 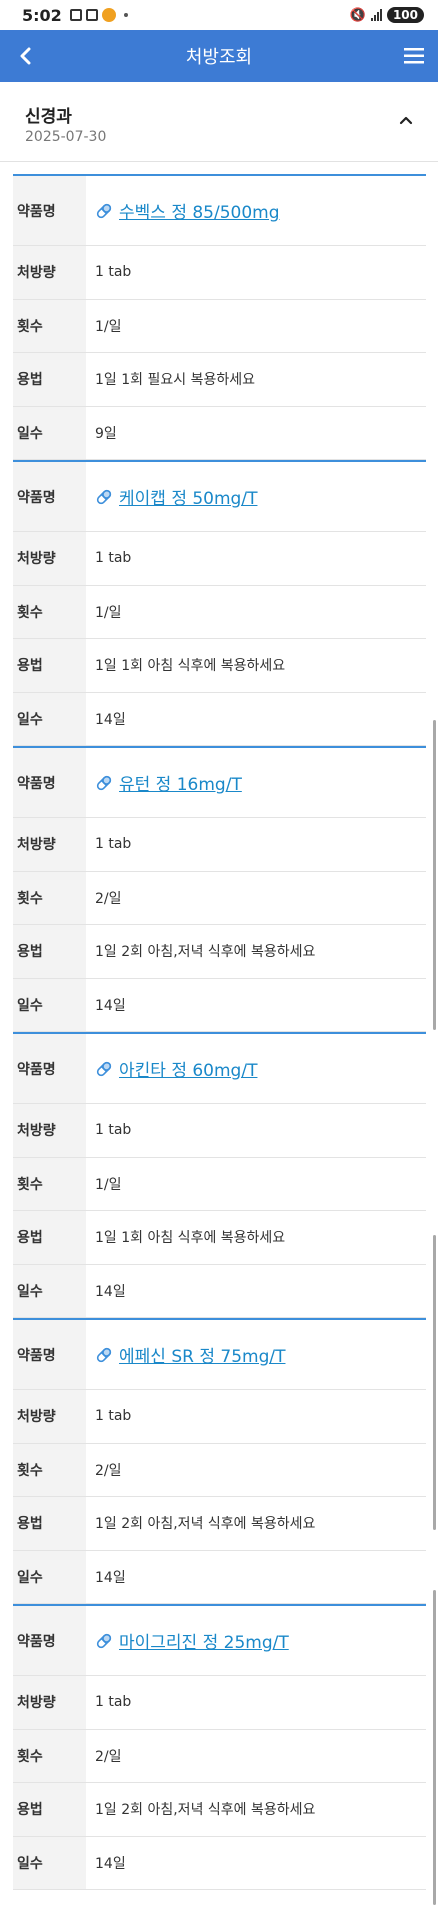 What do you see at coordinates (219, 380) in the screenshot?
I see `usage-row: 용법 1일 1회 필요시 복용하세요` at bounding box center [219, 380].